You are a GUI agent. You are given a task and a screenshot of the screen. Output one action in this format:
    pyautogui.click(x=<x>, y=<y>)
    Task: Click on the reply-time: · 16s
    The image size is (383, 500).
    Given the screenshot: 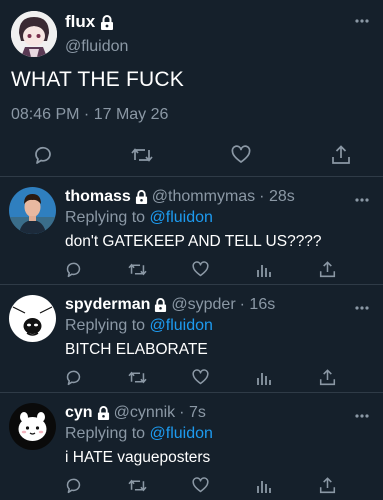 What is the action you would take?
    pyautogui.click(x=257, y=304)
    